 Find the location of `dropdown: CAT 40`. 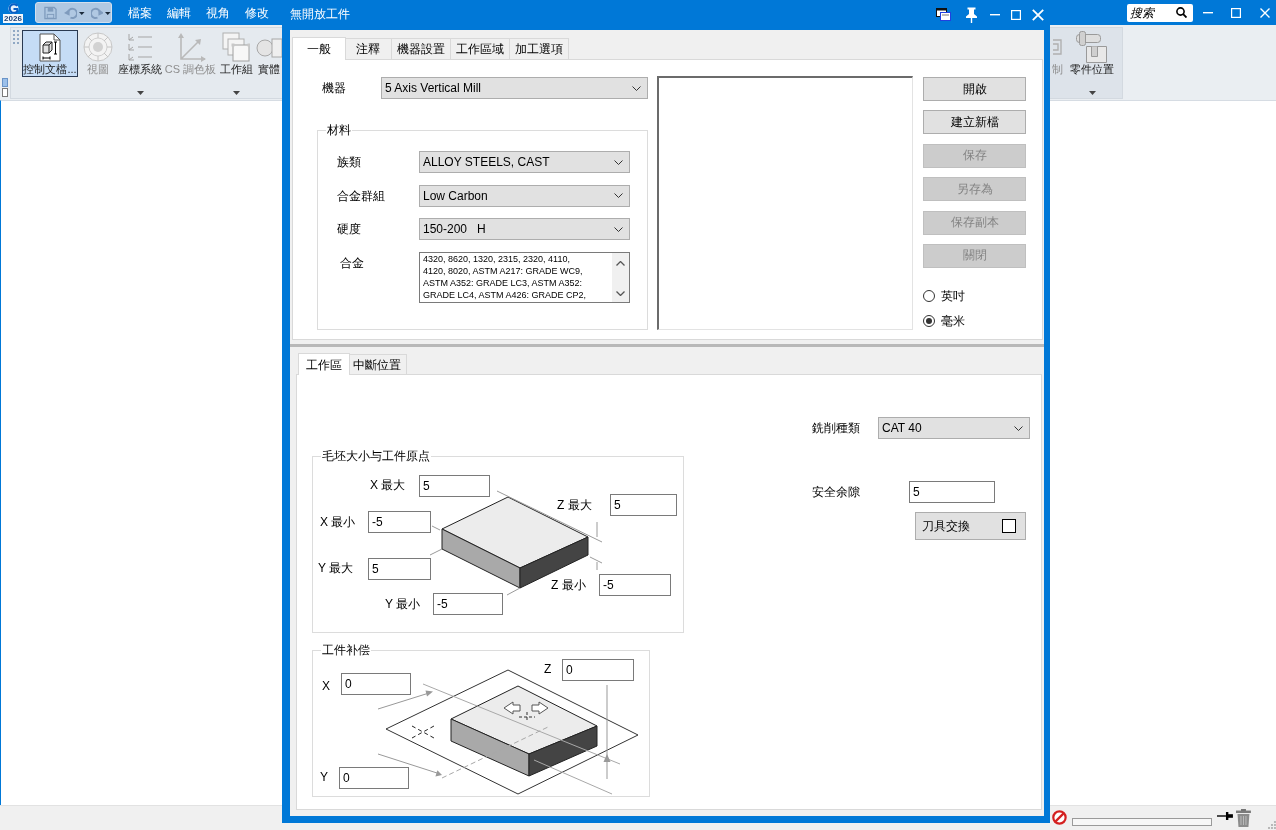

dropdown: CAT 40 is located at coordinates (954, 428).